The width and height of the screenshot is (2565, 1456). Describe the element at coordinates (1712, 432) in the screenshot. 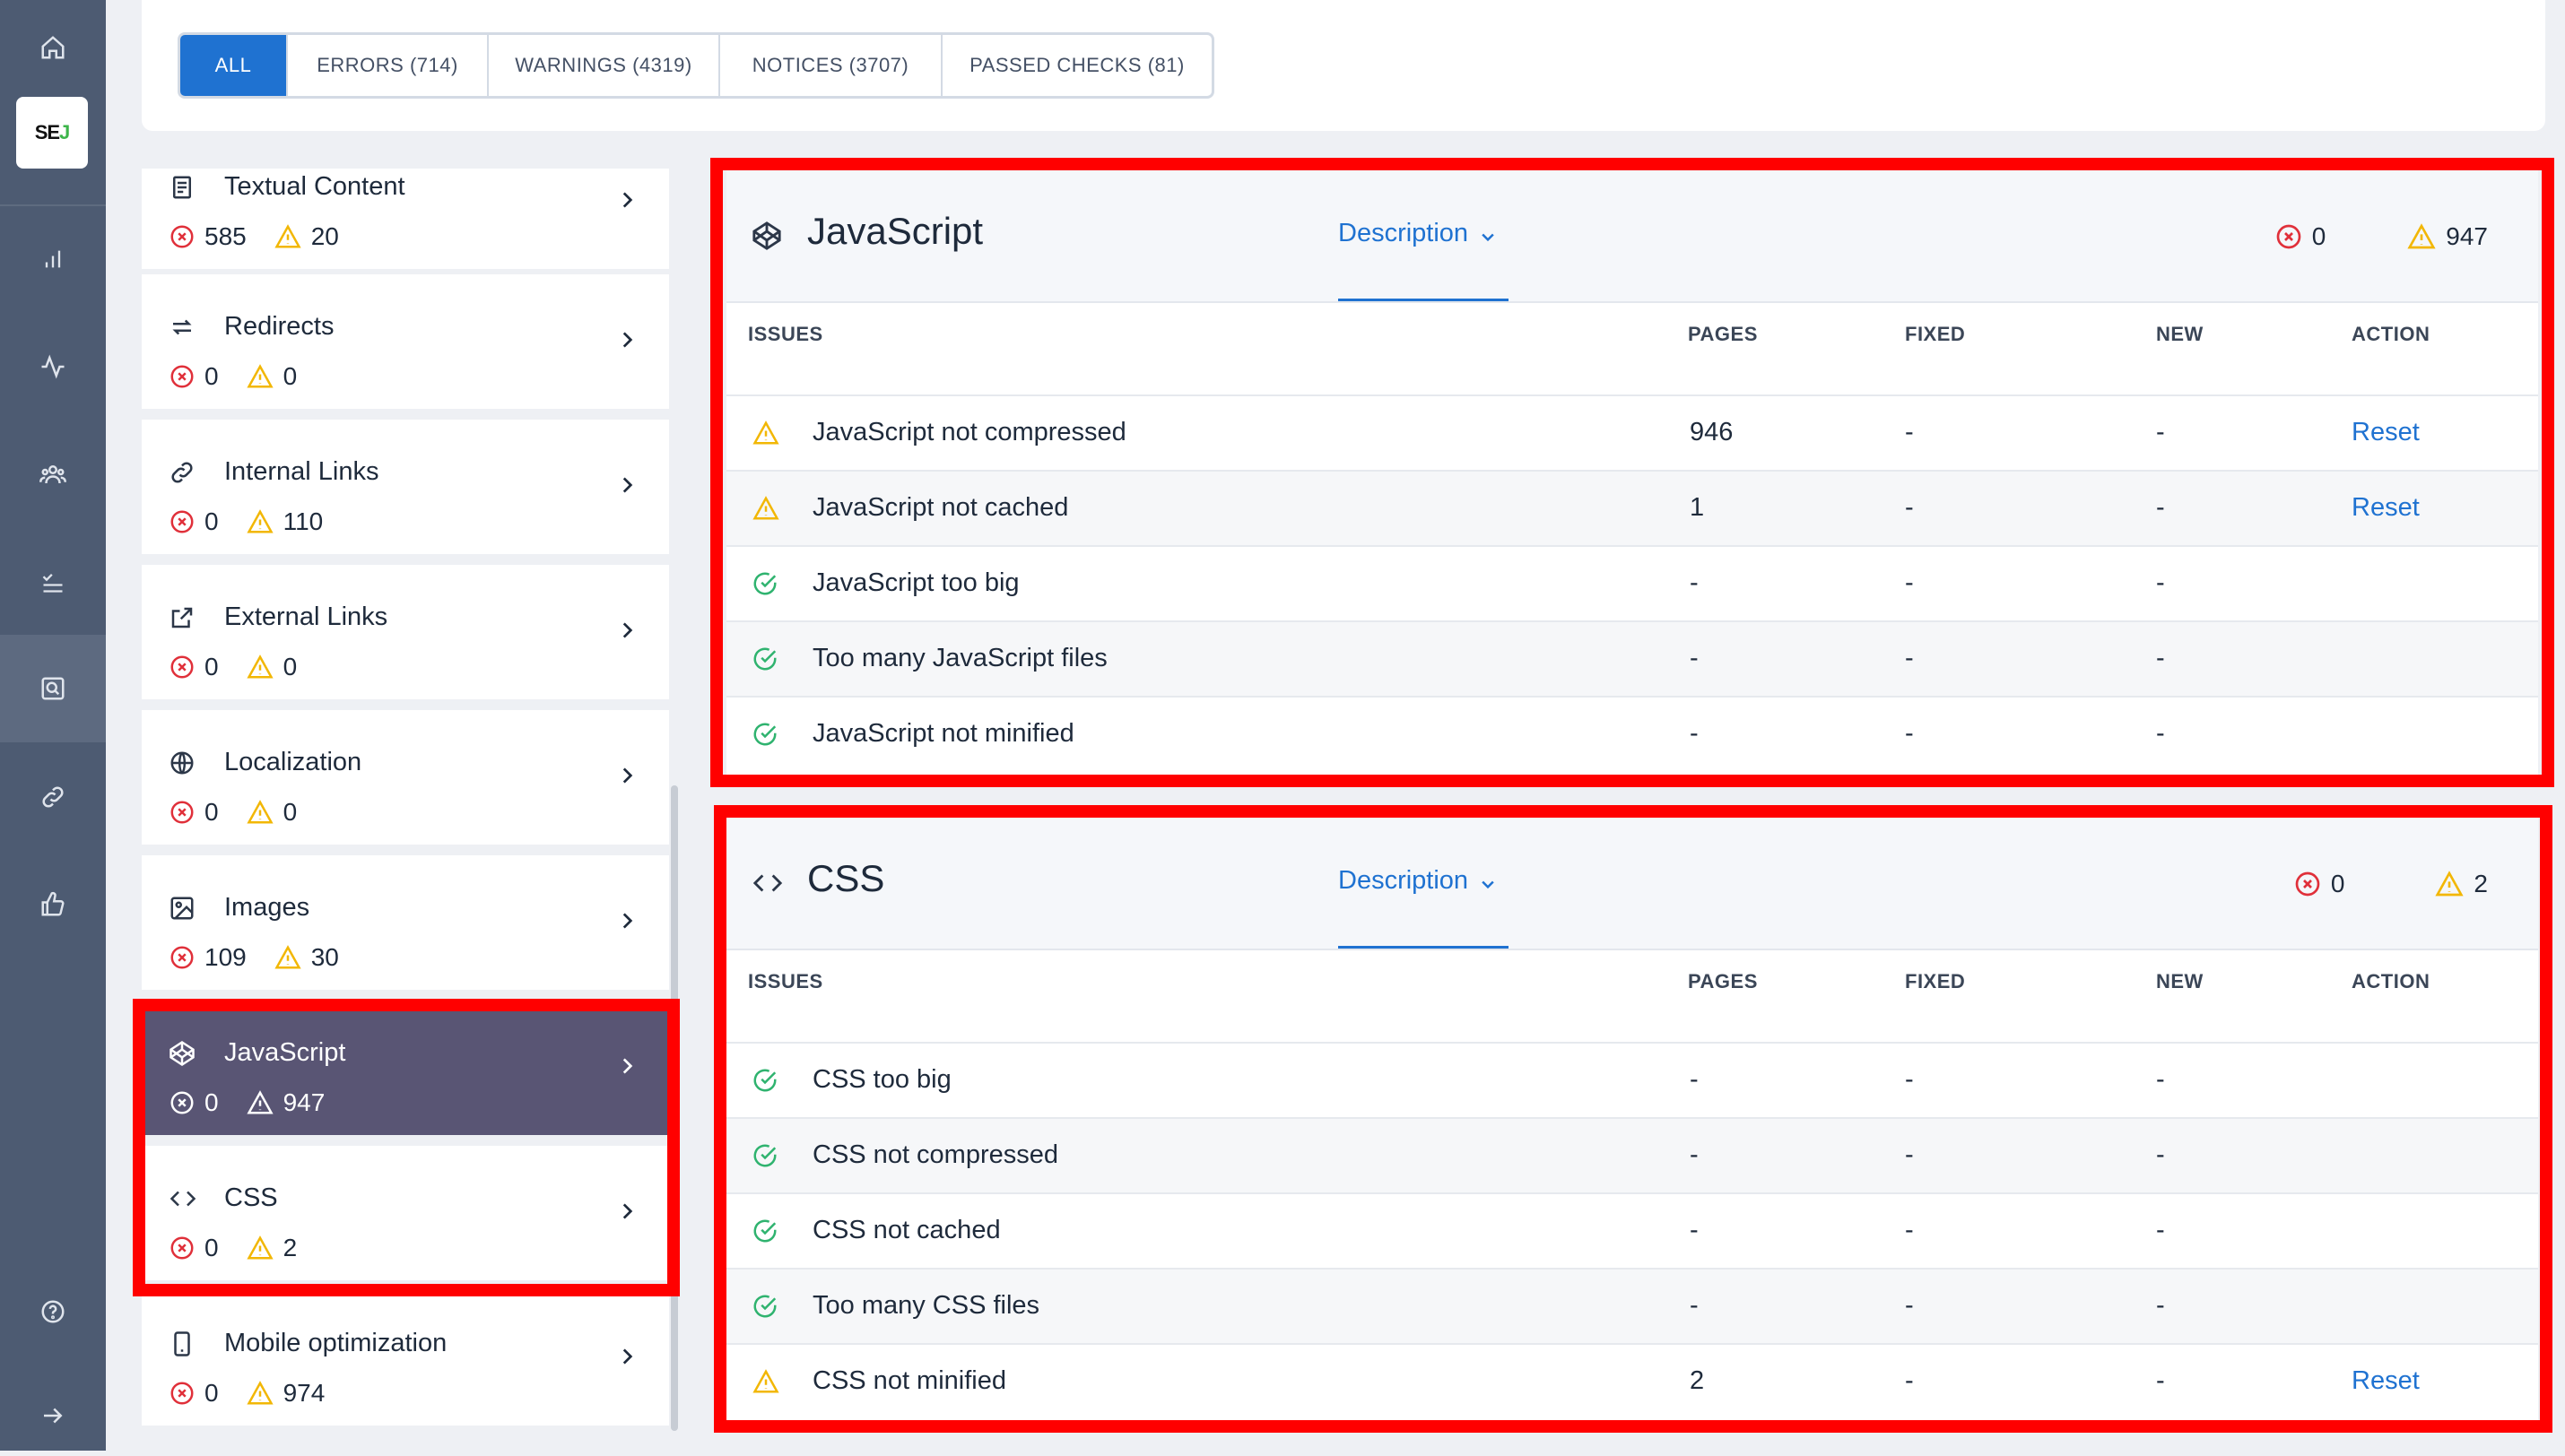

I see `pages-count: 946` at that location.